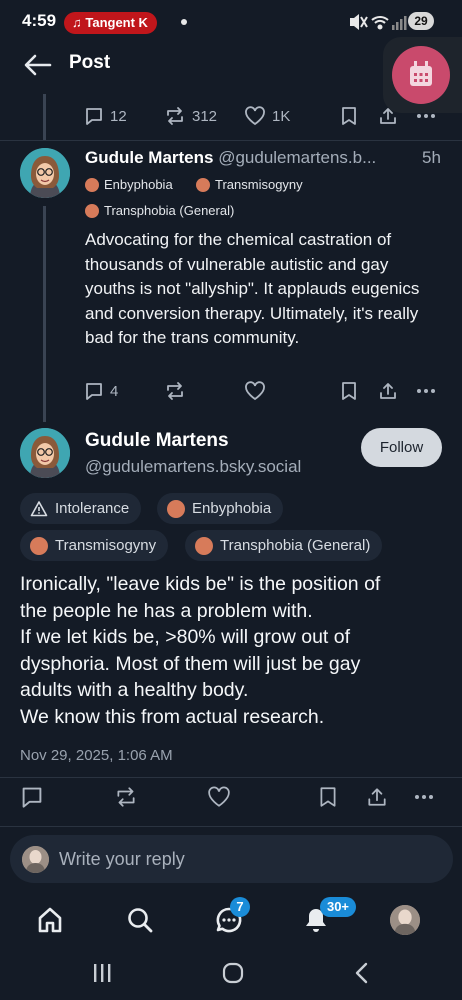 This screenshot has width=462, height=1000. I want to click on home-icon, so click(50, 920).